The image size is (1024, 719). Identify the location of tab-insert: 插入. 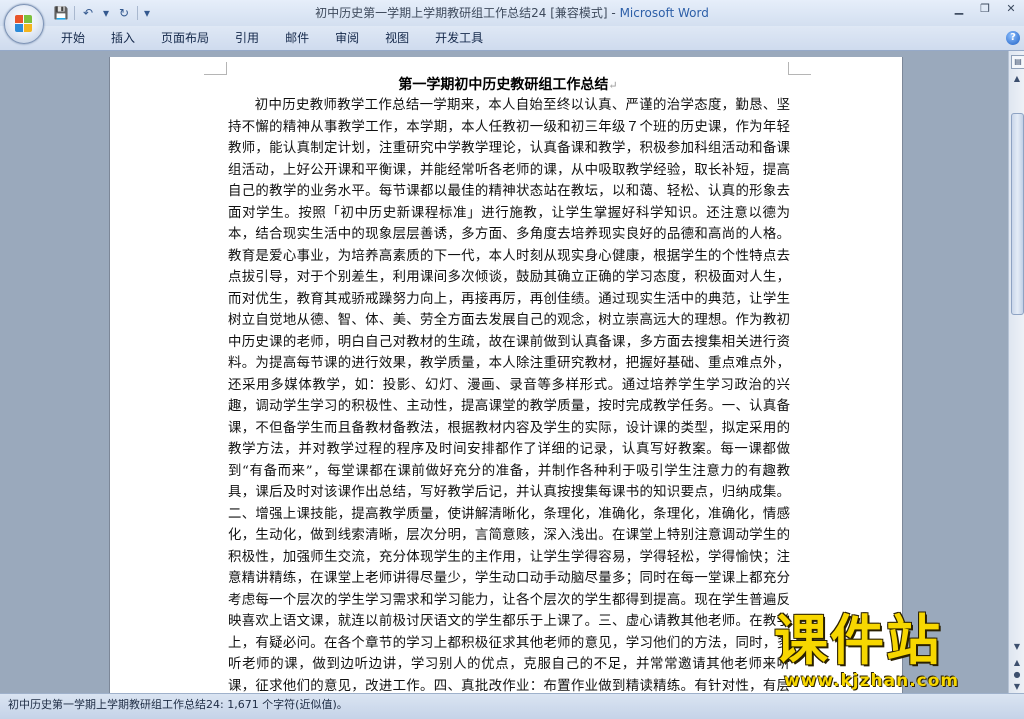
(123, 38).